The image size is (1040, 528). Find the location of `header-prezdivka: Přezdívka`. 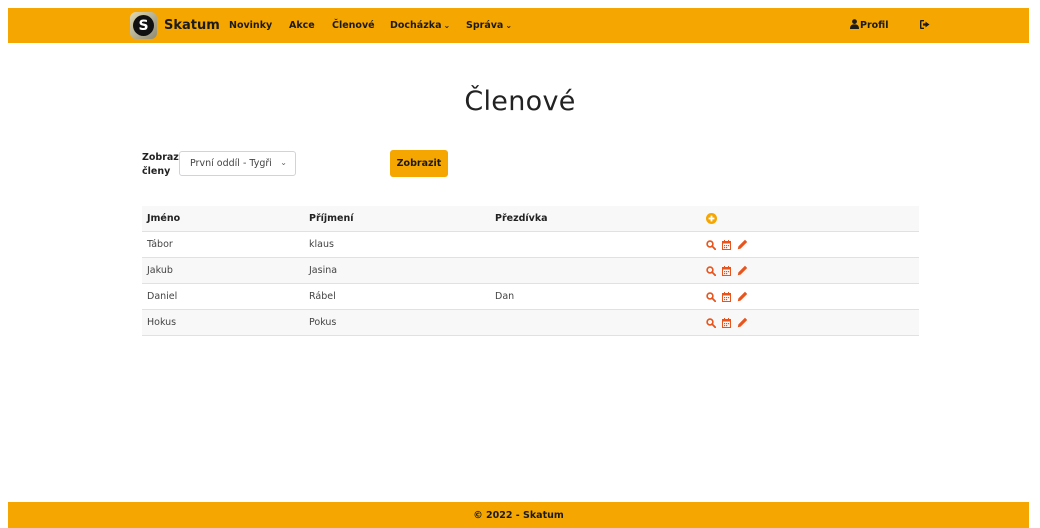

header-prezdivka: Přezdívka is located at coordinates (595, 219).